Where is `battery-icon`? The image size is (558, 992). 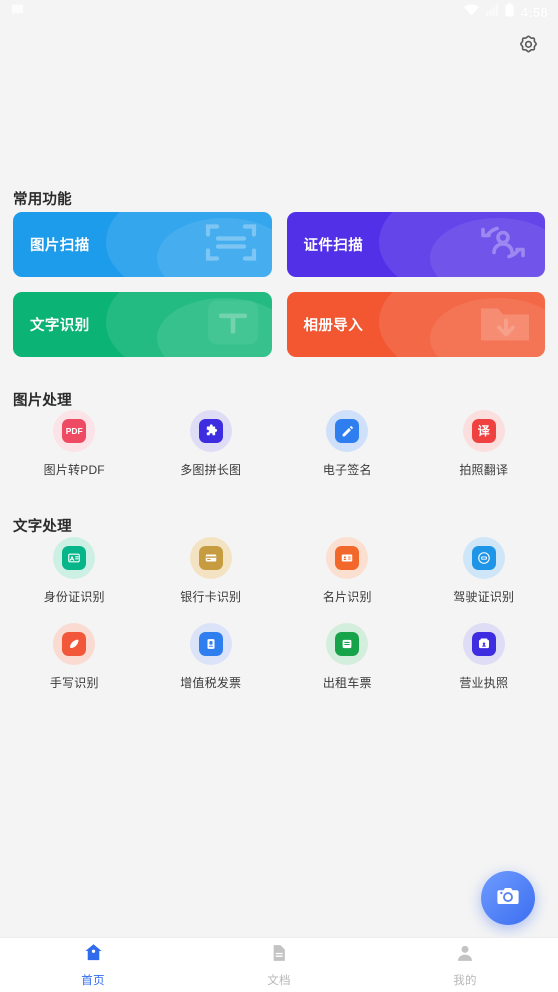
battery-icon is located at coordinates (509, 12).